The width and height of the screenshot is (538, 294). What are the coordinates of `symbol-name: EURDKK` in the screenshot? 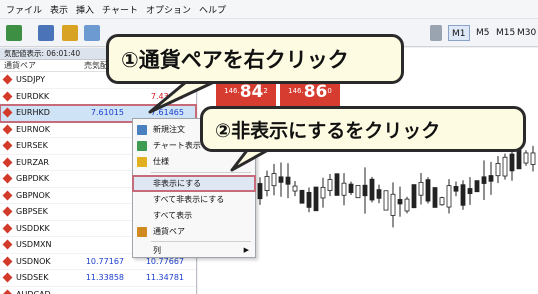 It's located at (33, 96).